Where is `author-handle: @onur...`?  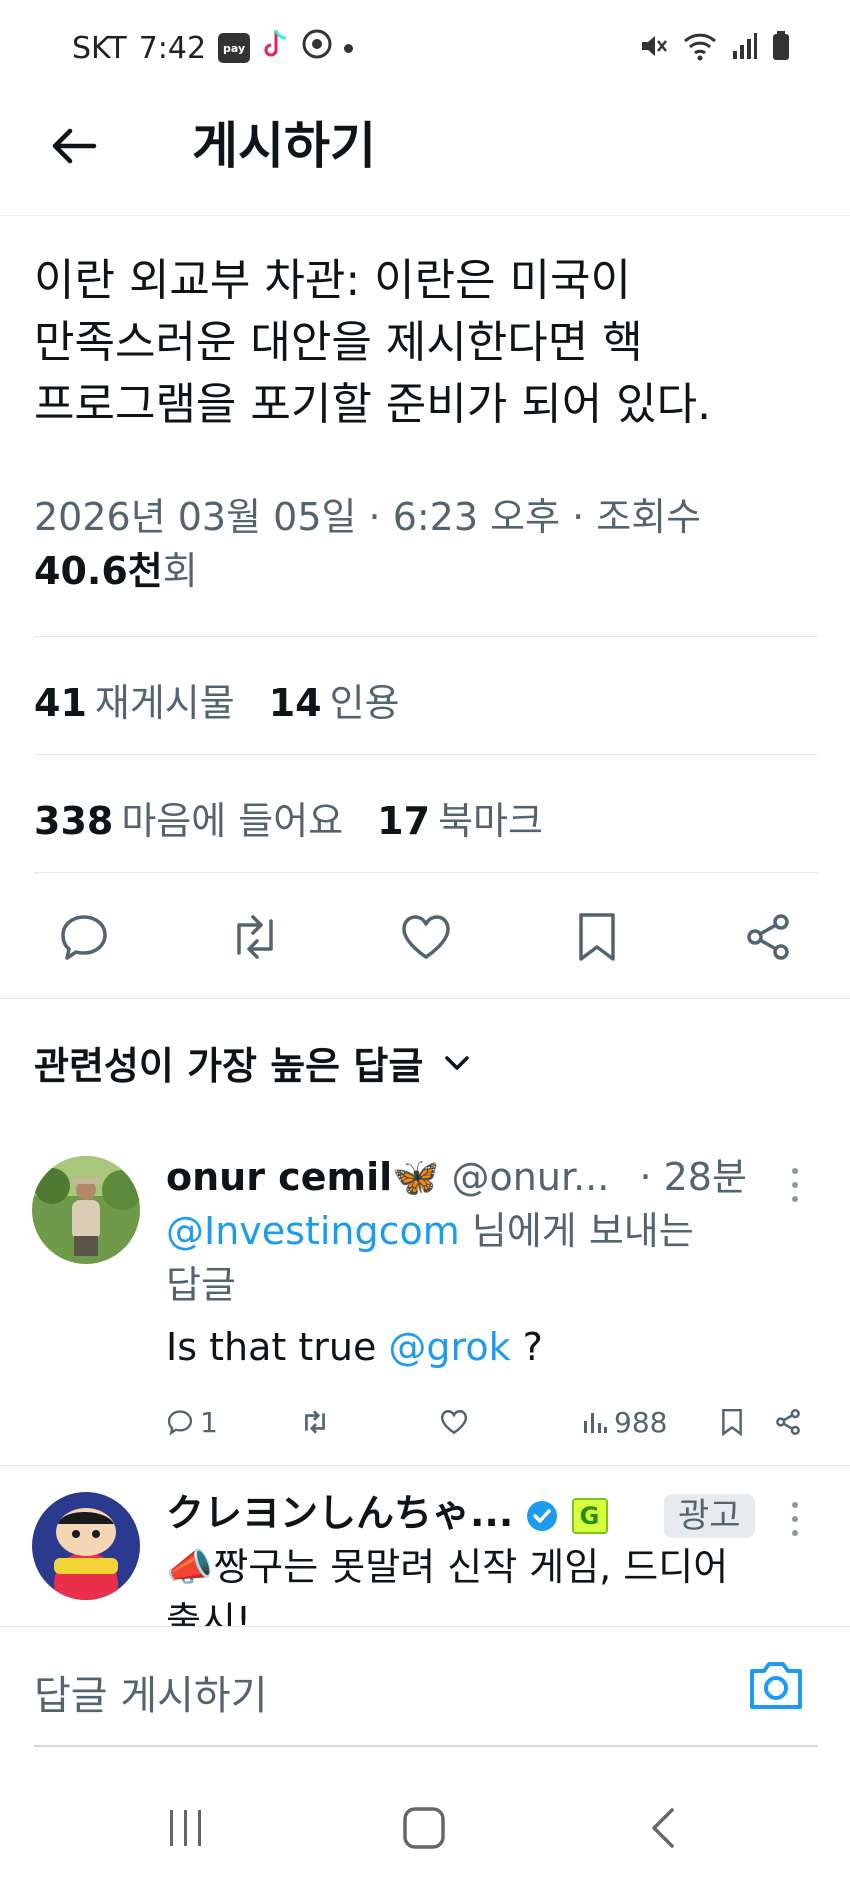
author-handle: @onur... is located at coordinates (531, 1177).